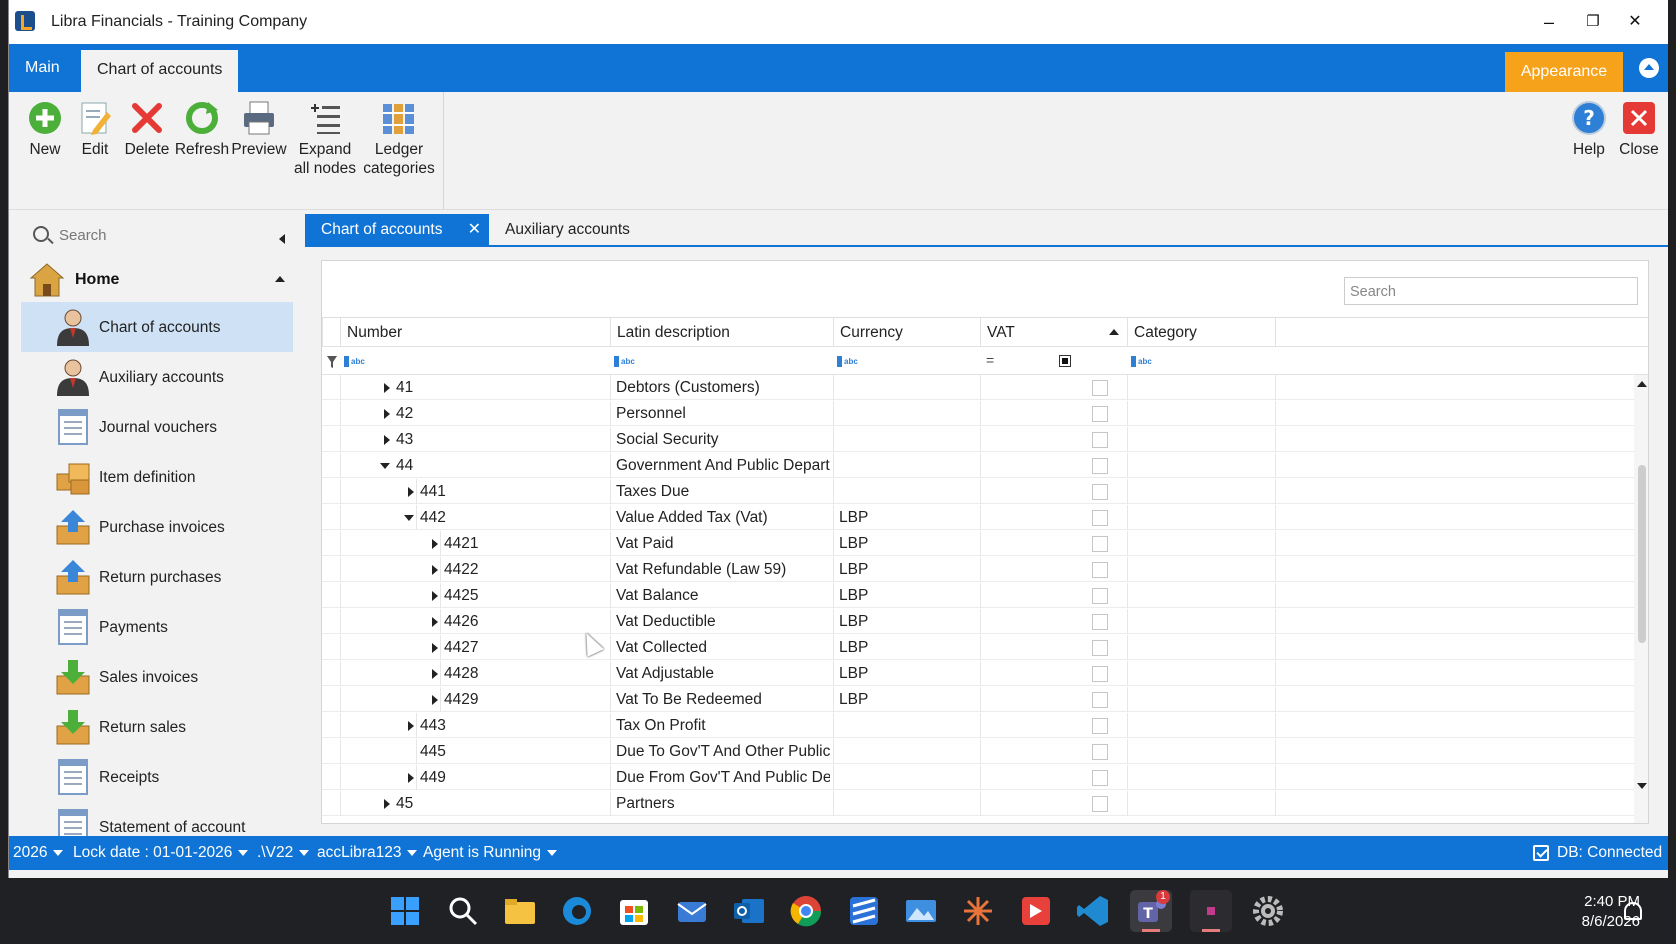 Image resolution: width=1676 pixels, height=944 pixels. What do you see at coordinates (157, 427) in the screenshot?
I see `sidebar-item-journal-vouchers: Journal vouchers` at bounding box center [157, 427].